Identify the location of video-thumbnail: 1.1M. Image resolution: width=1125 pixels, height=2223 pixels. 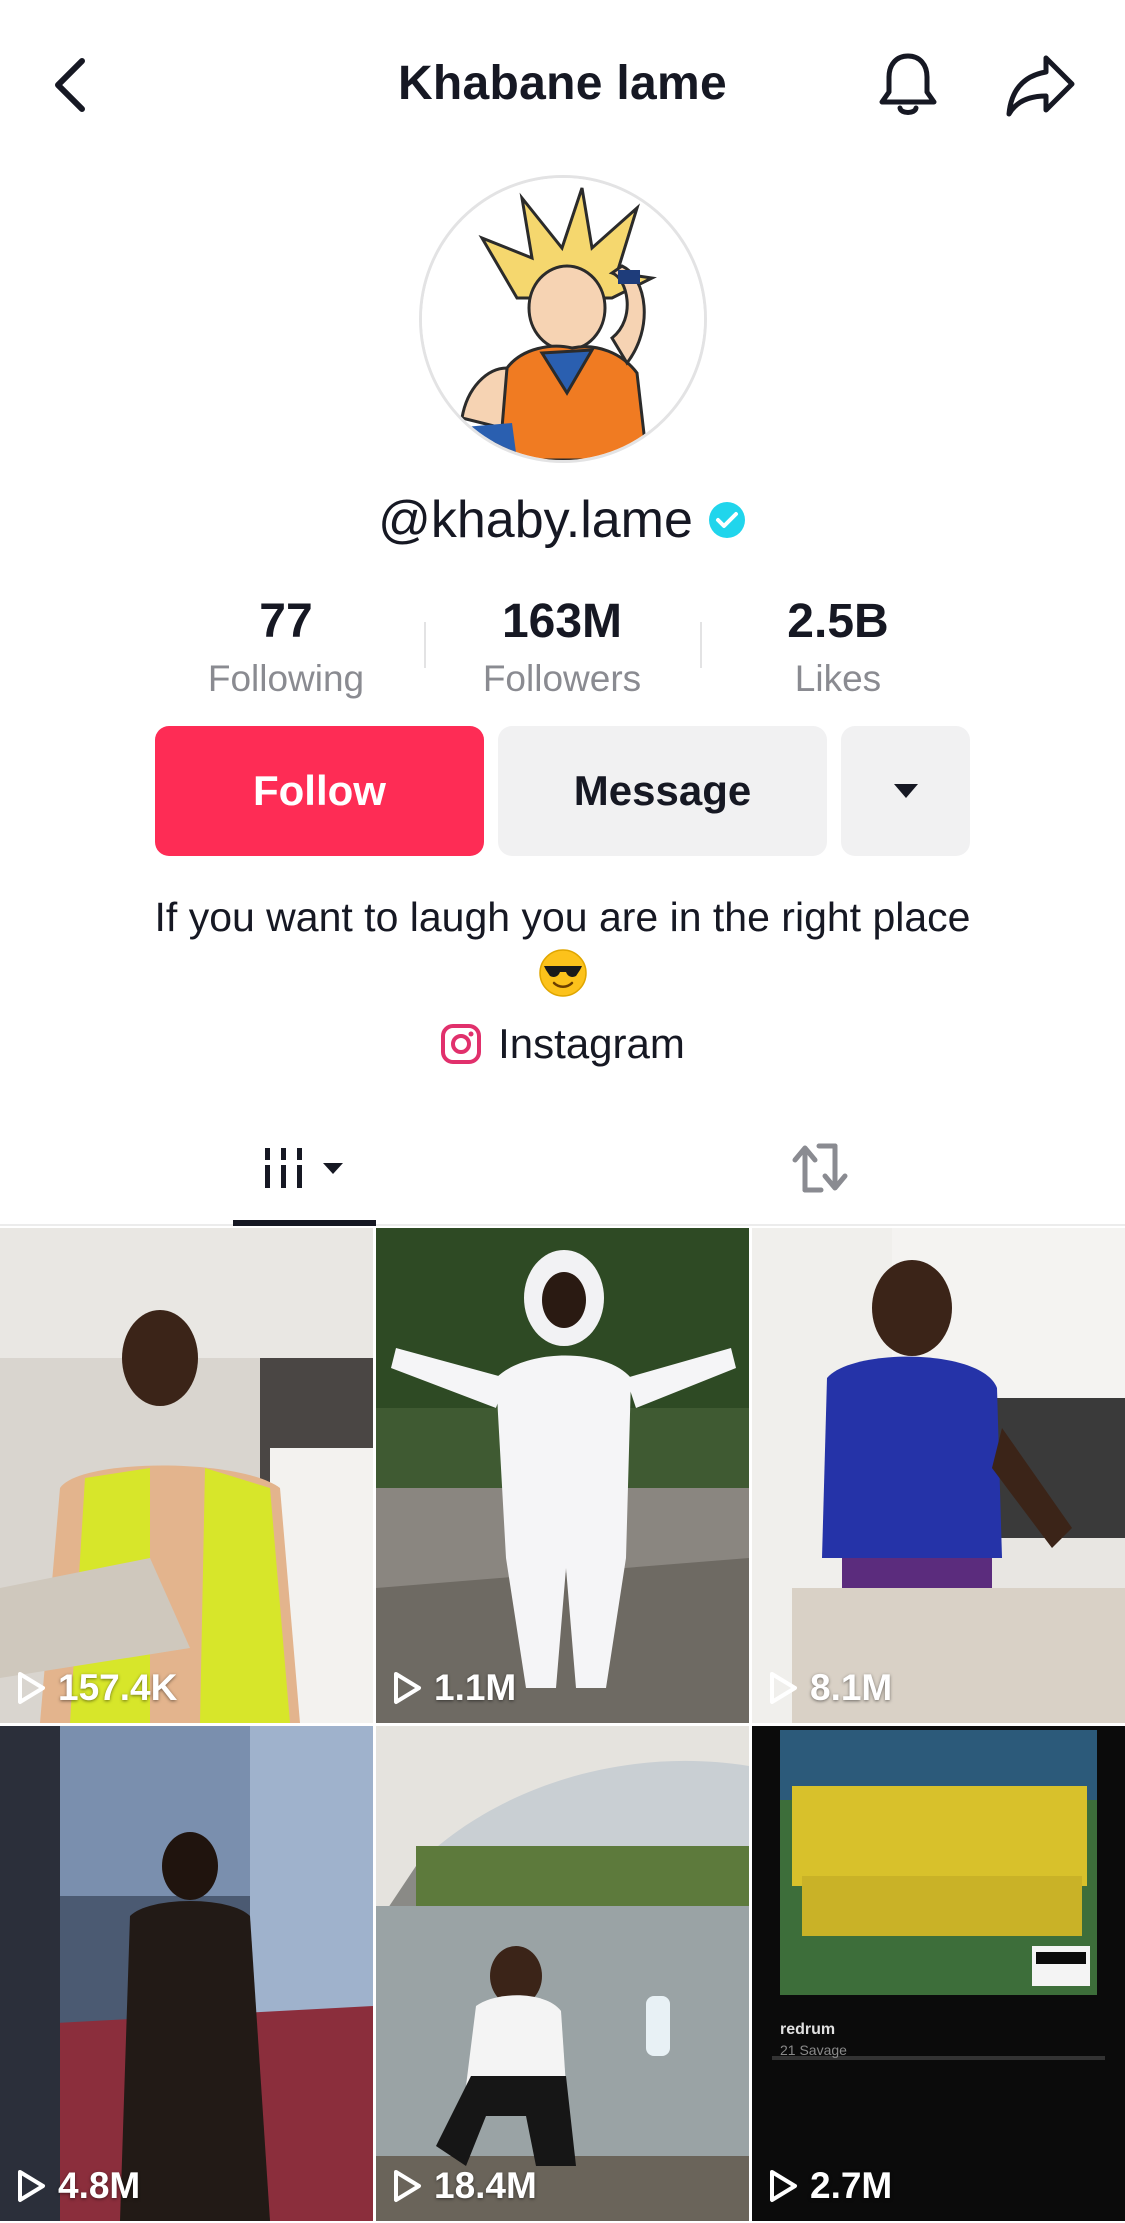
(562, 1475).